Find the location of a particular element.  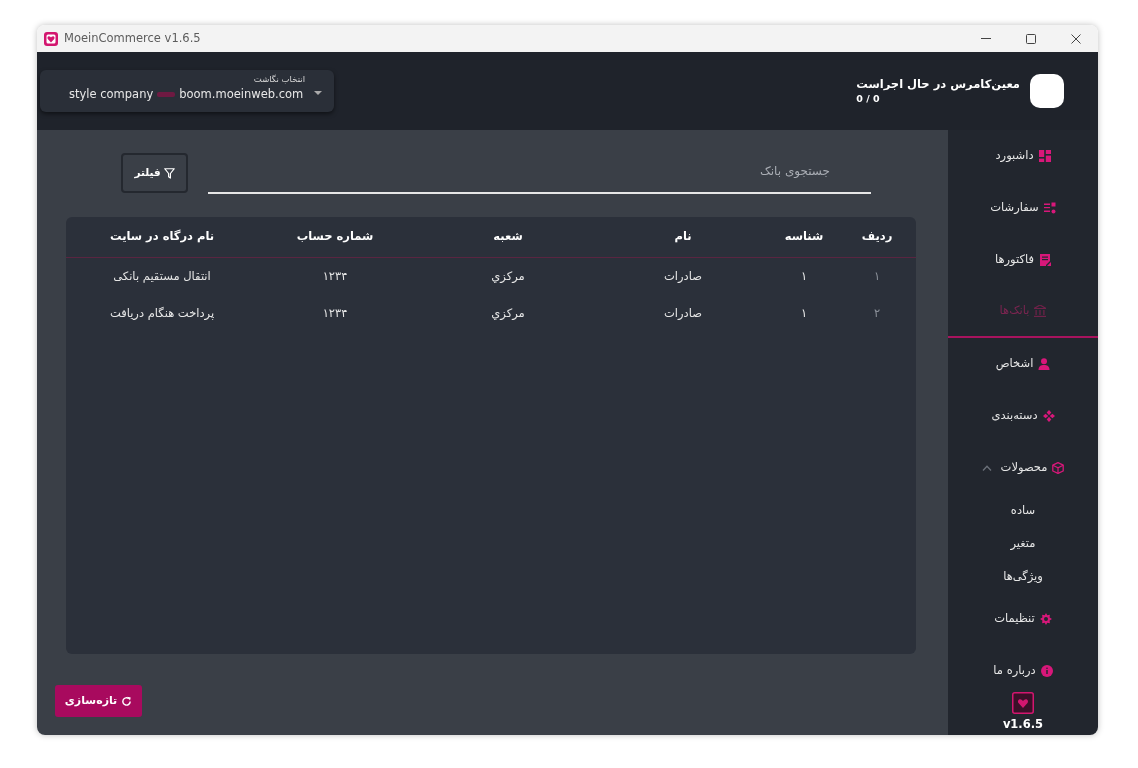

sidebar-item: درباره ما is located at coordinates (1023, 671).